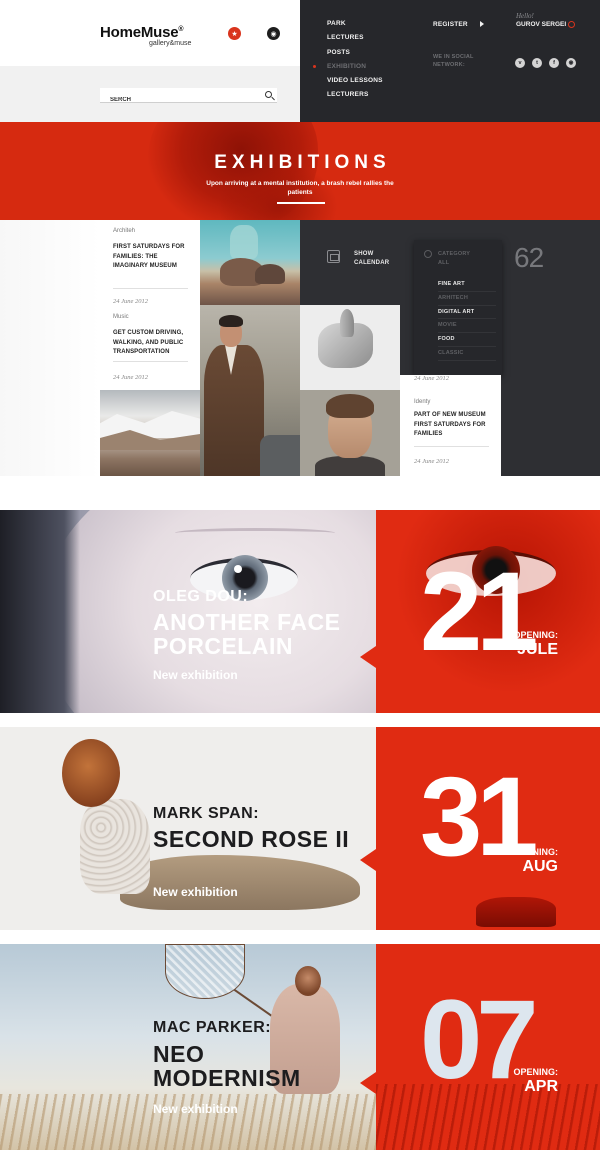 The image size is (600, 1150). Describe the element at coordinates (554, 63) in the screenshot. I see `facebook-icon: f` at that location.